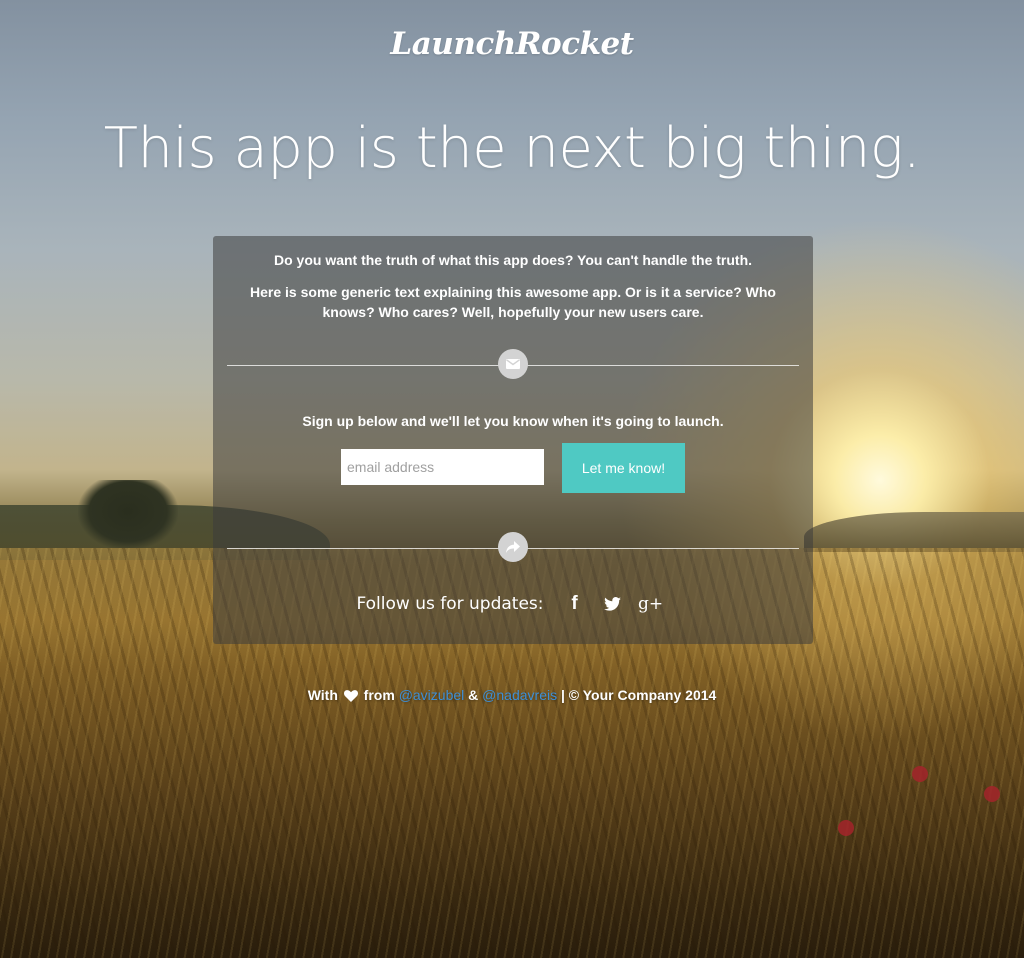  I want to click on logo: LaunchRocket, so click(512, 44).